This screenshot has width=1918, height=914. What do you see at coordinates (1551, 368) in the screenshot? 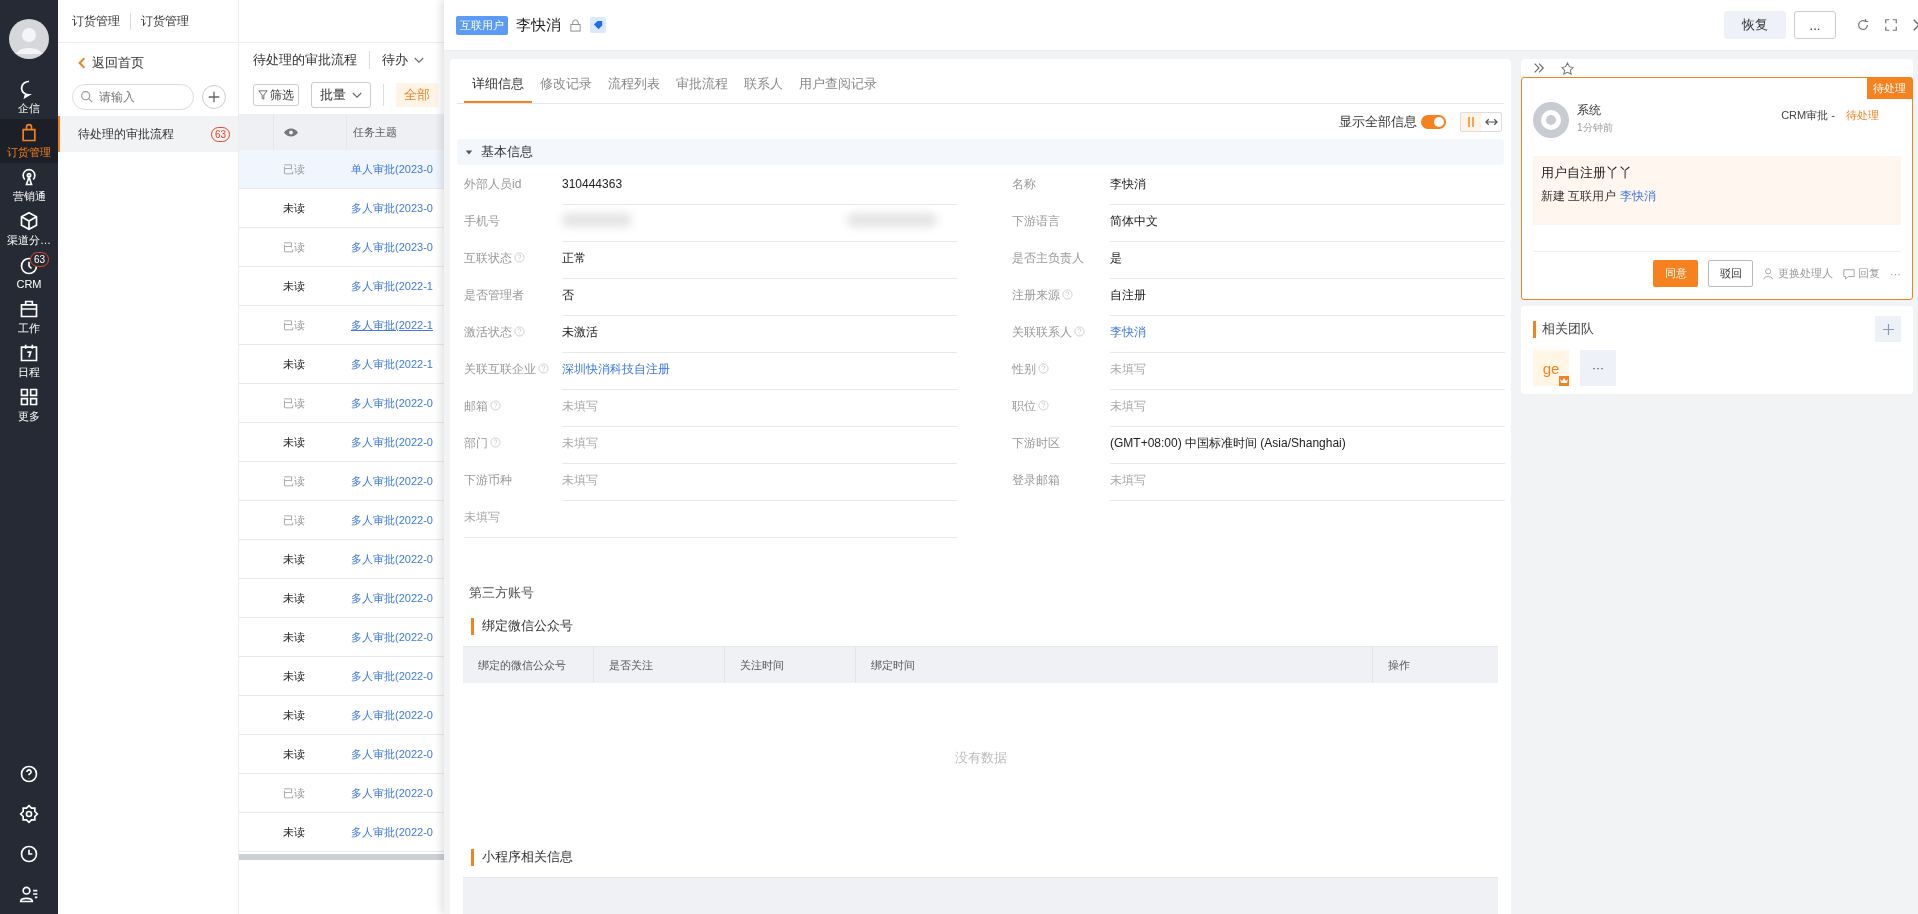
I see `member-avatar: ge` at bounding box center [1551, 368].